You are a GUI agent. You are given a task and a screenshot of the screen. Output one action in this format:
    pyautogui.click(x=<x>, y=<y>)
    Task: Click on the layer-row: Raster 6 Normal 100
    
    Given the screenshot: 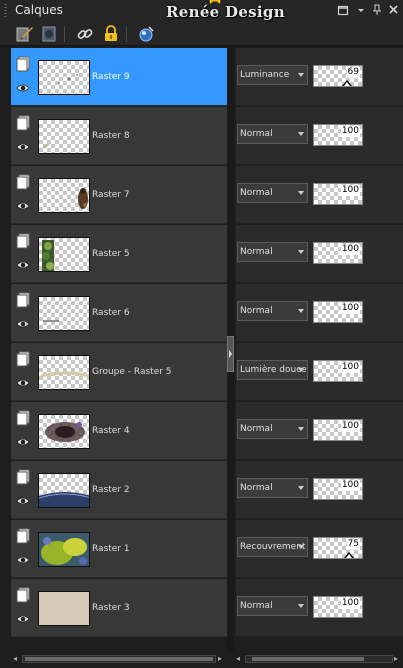 What is the action you would take?
    pyautogui.click(x=207, y=313)
    